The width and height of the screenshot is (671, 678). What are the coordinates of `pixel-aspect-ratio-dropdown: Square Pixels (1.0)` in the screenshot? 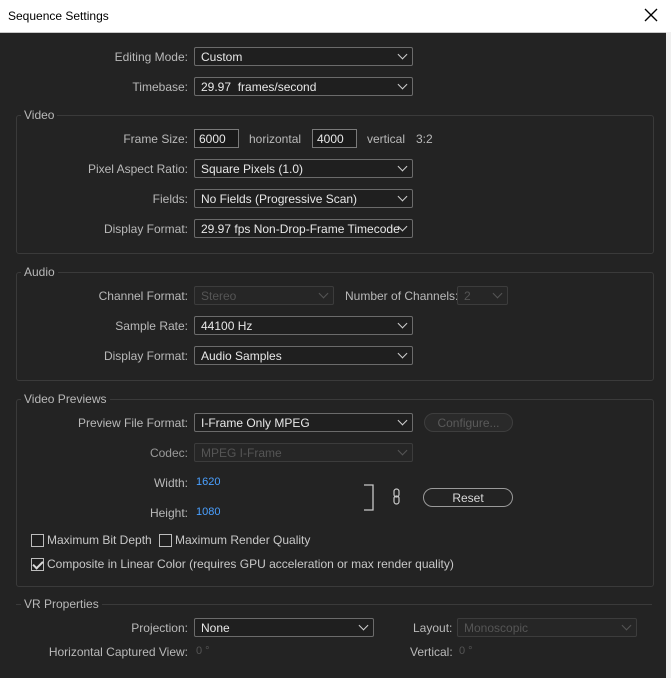 It's located at (303, 168).